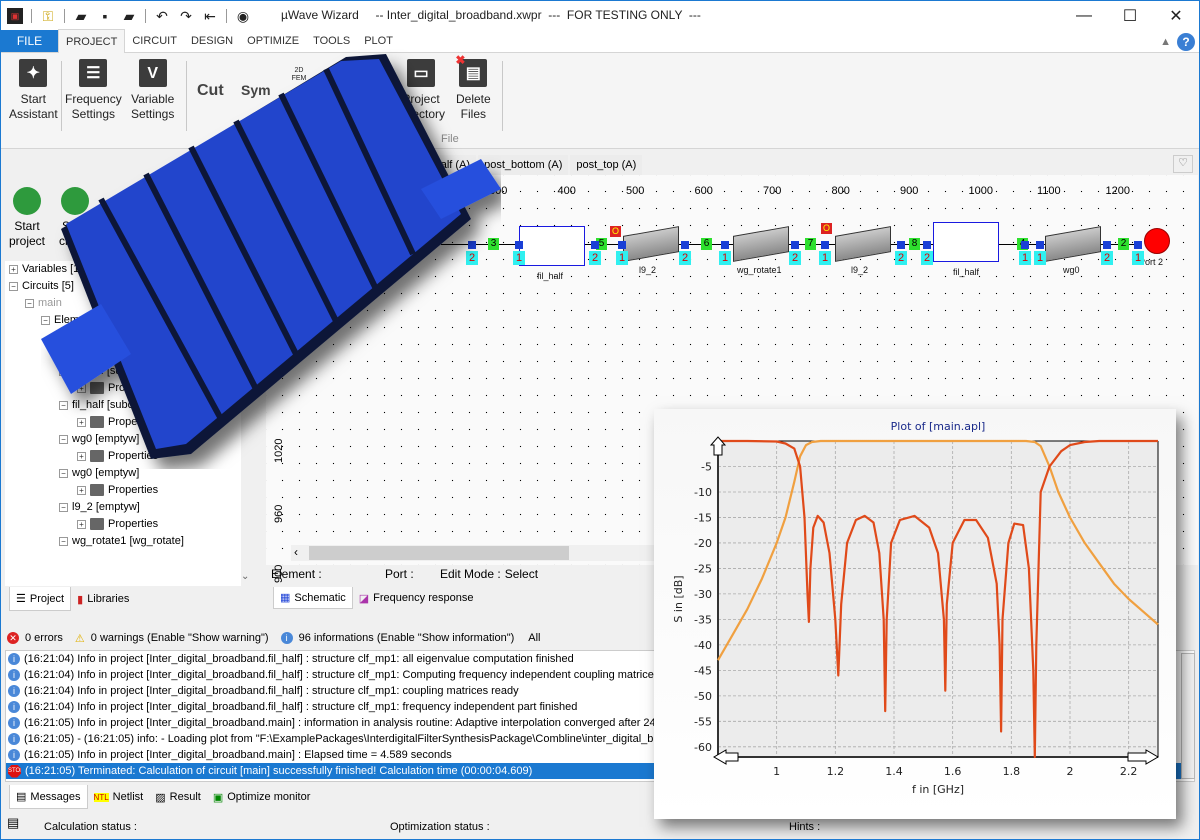 This screenshot has height=840, width=1200. I want to click on tab-messages: ▤ Messages, so click(48, 797).